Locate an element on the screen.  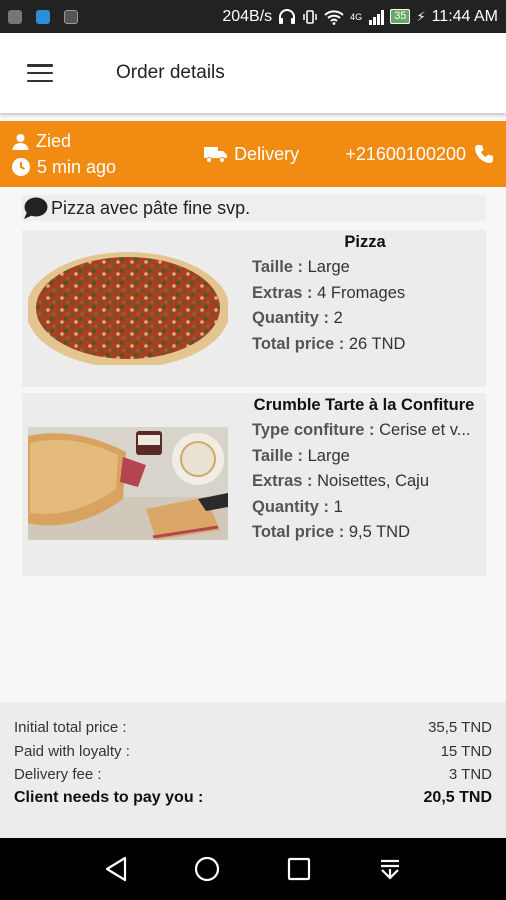
item-quantity-value: 2 is located at coordinates (336, 318).